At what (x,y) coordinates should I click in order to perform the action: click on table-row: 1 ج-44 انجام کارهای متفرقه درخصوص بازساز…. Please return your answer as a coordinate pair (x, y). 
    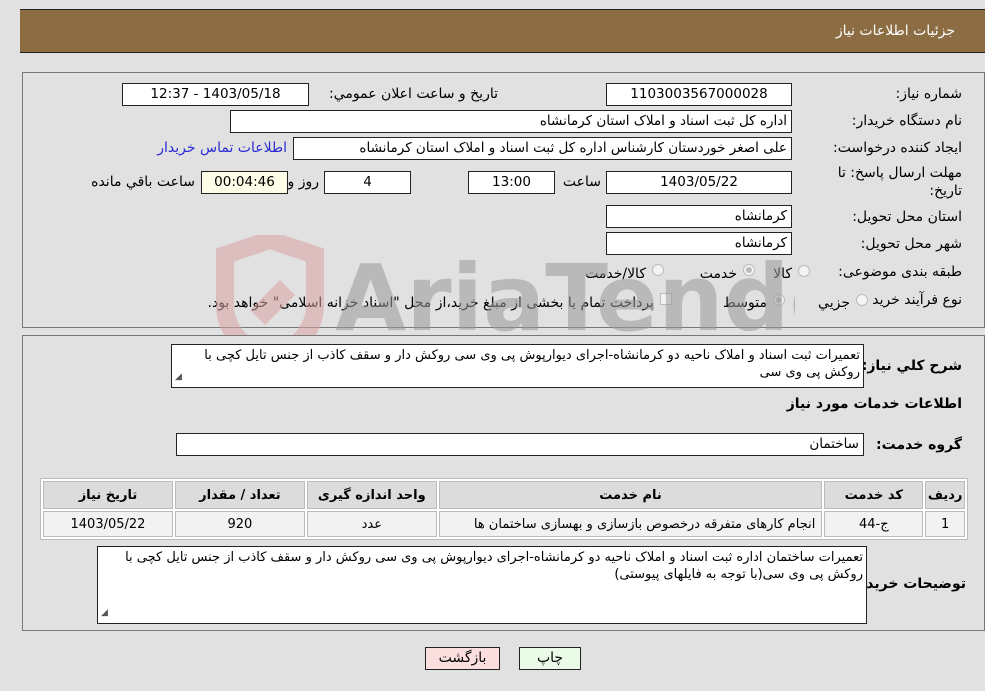
    Looking at the image, I should click on (504, 524).